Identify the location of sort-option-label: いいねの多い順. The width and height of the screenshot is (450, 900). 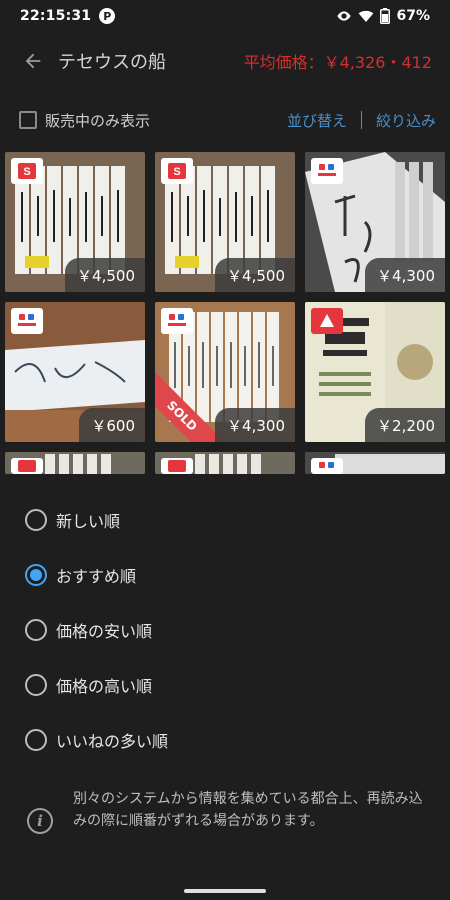
(112, 741).